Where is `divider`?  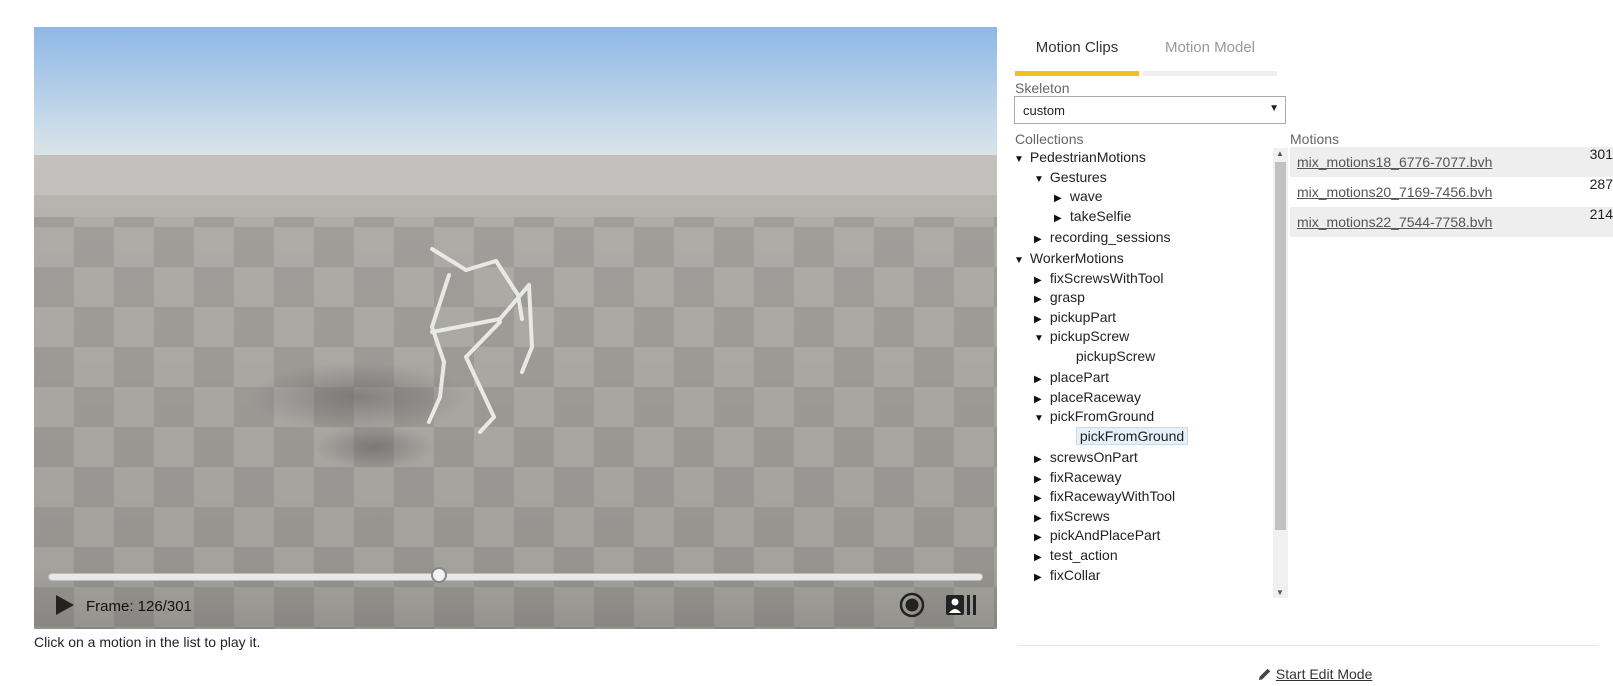
divider is located at coordinates (1308, 645).